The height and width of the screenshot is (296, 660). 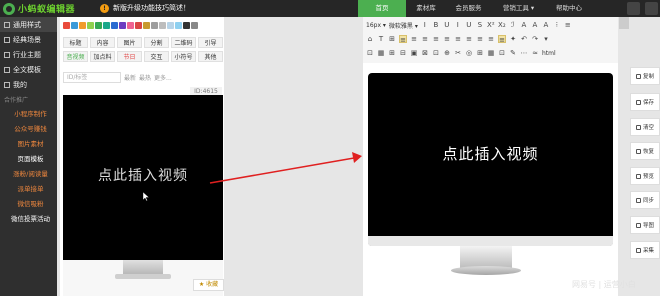 I want to click on border-color-button: A, so click(x=546, y=25).